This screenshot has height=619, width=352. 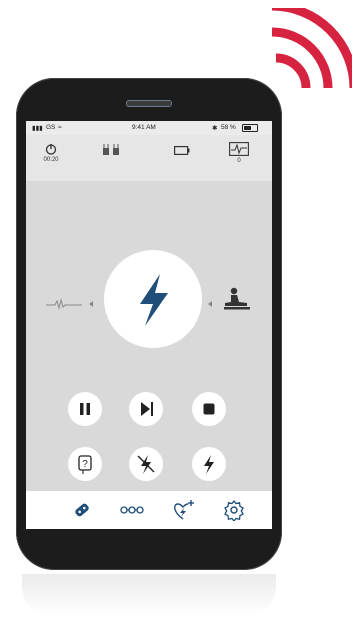 What do you see at coordinates (237, 298) in the screenshot?
I see `cpr-icon` at bounding box center [237, 298].